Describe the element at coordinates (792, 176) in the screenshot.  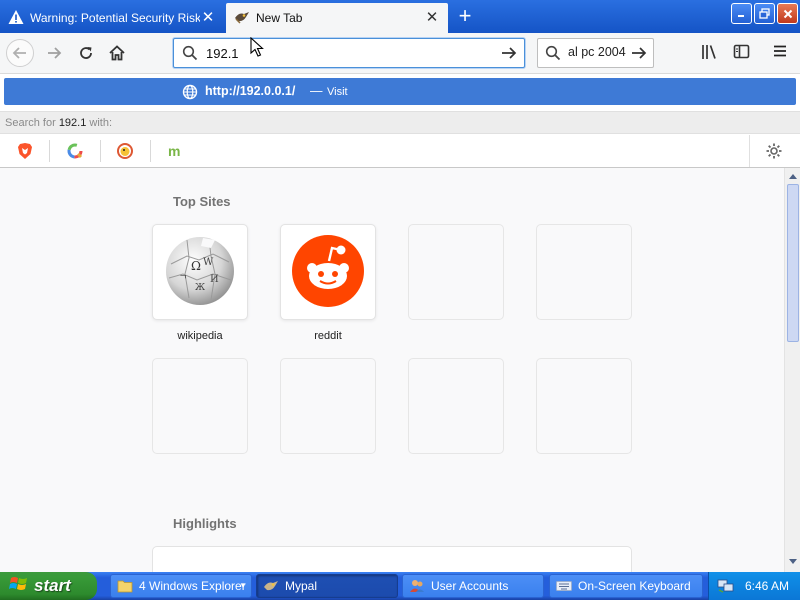
I see `scroll-up-arrow-icon` at that location.